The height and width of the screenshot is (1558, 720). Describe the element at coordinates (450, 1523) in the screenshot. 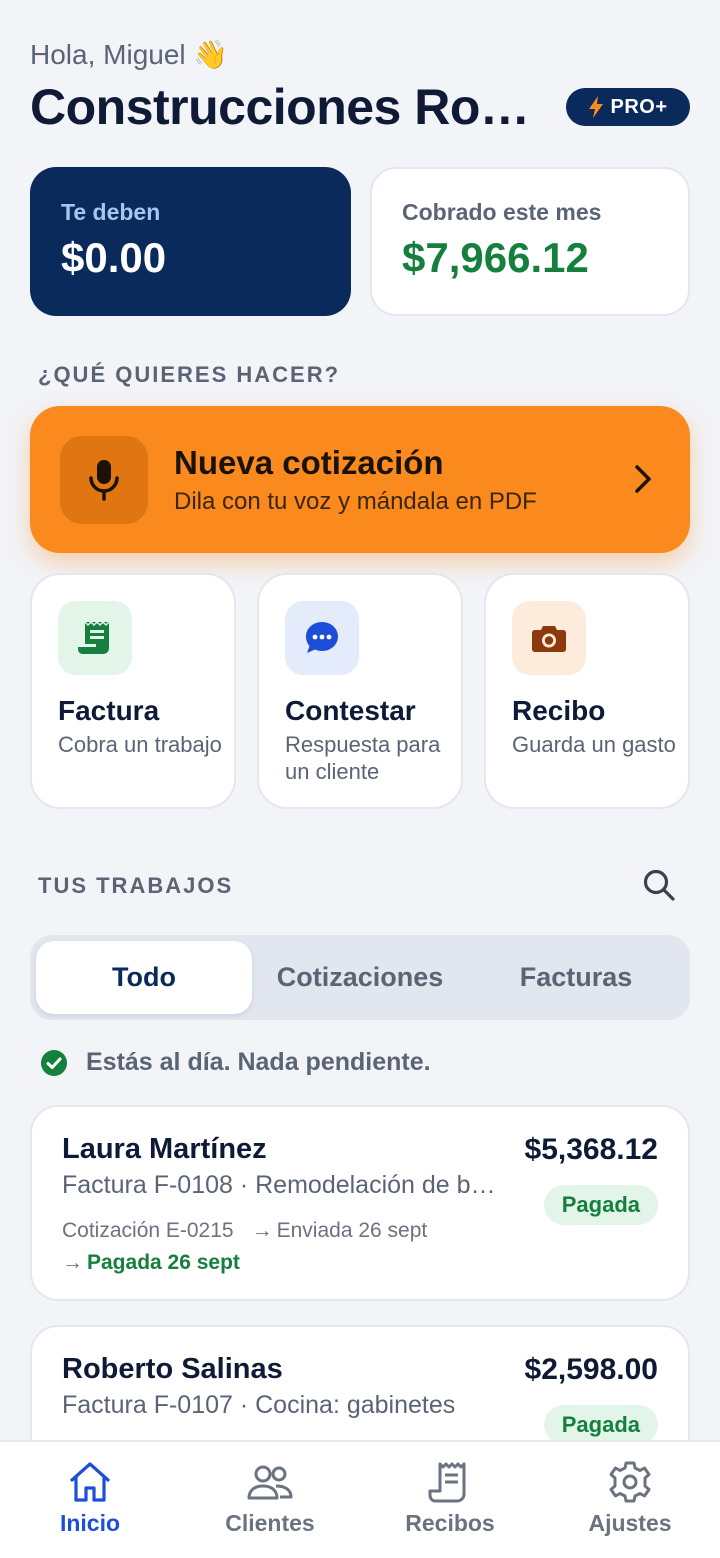

I see `nav-receipts-label: Recibos` at that location.